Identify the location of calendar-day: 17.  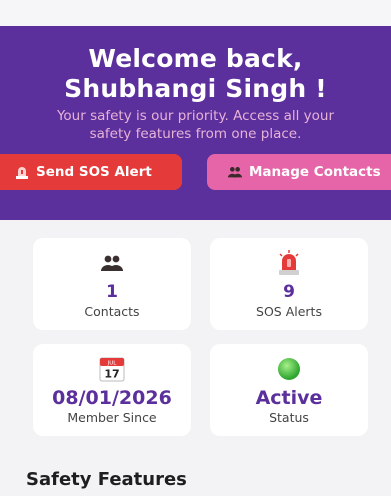
(111, 374).